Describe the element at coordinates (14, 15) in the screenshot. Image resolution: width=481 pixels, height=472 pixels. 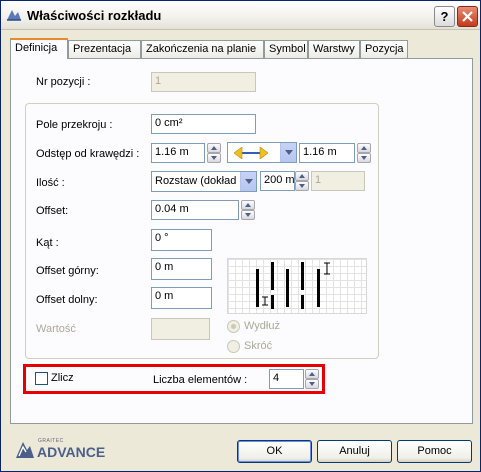
I see `app-icon` at that location.